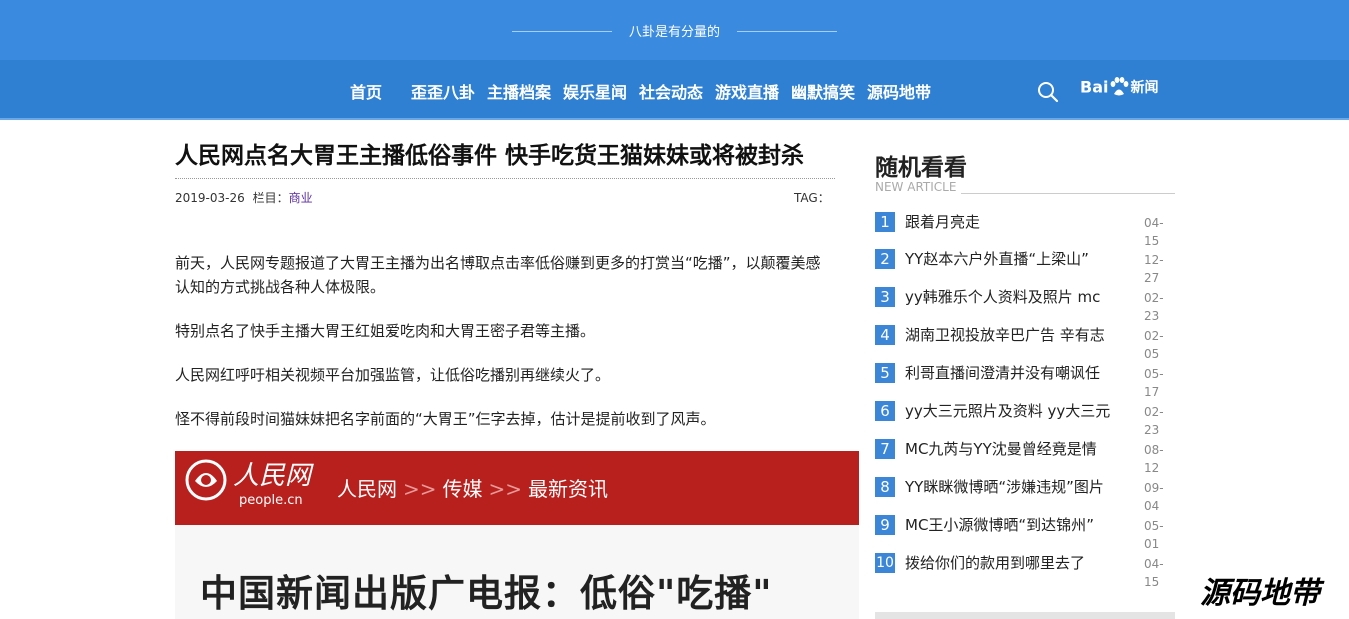 This screenshot has height=619, width=1349. What do you see at coordinates (823, 91) in the screenshot?
I see `nav-item-humor: 幽默搞笑` at bounding box center [823, 91].